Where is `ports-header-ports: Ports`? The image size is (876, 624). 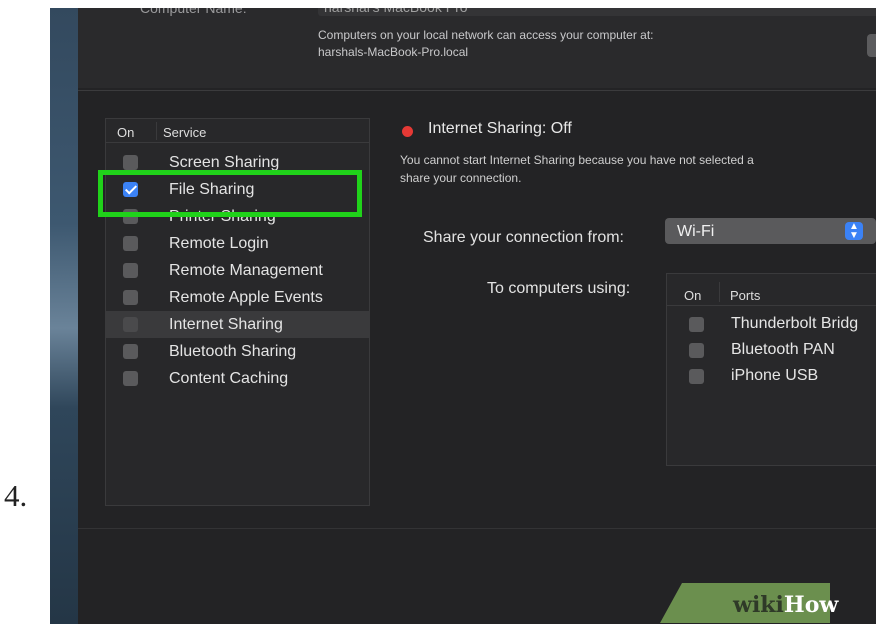 ports-header-ports: Ports is located at coordinates (745, 295).